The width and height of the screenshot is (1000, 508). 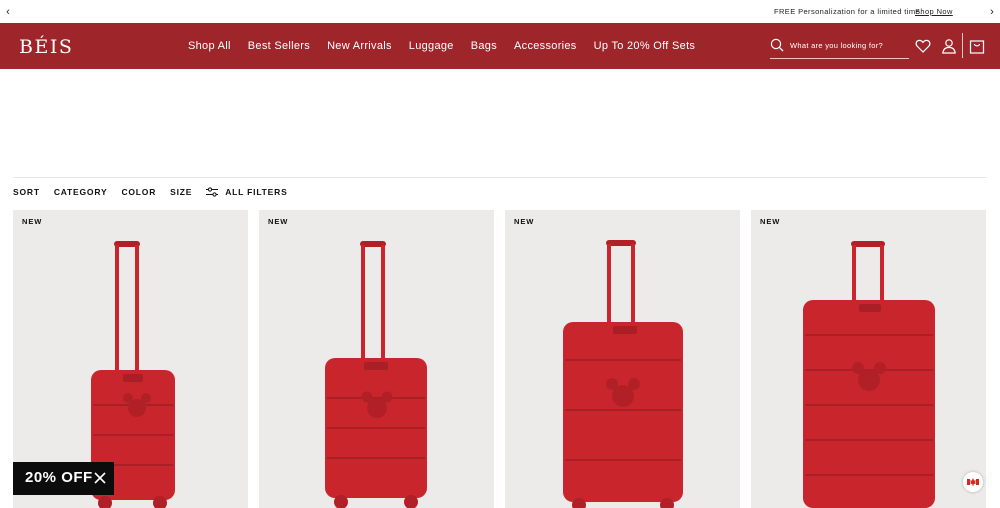 What do you see at coordinates (59, 477) in the screenshot?
I see `promo-label: 20% OFF` at bounding box center [59, 477].